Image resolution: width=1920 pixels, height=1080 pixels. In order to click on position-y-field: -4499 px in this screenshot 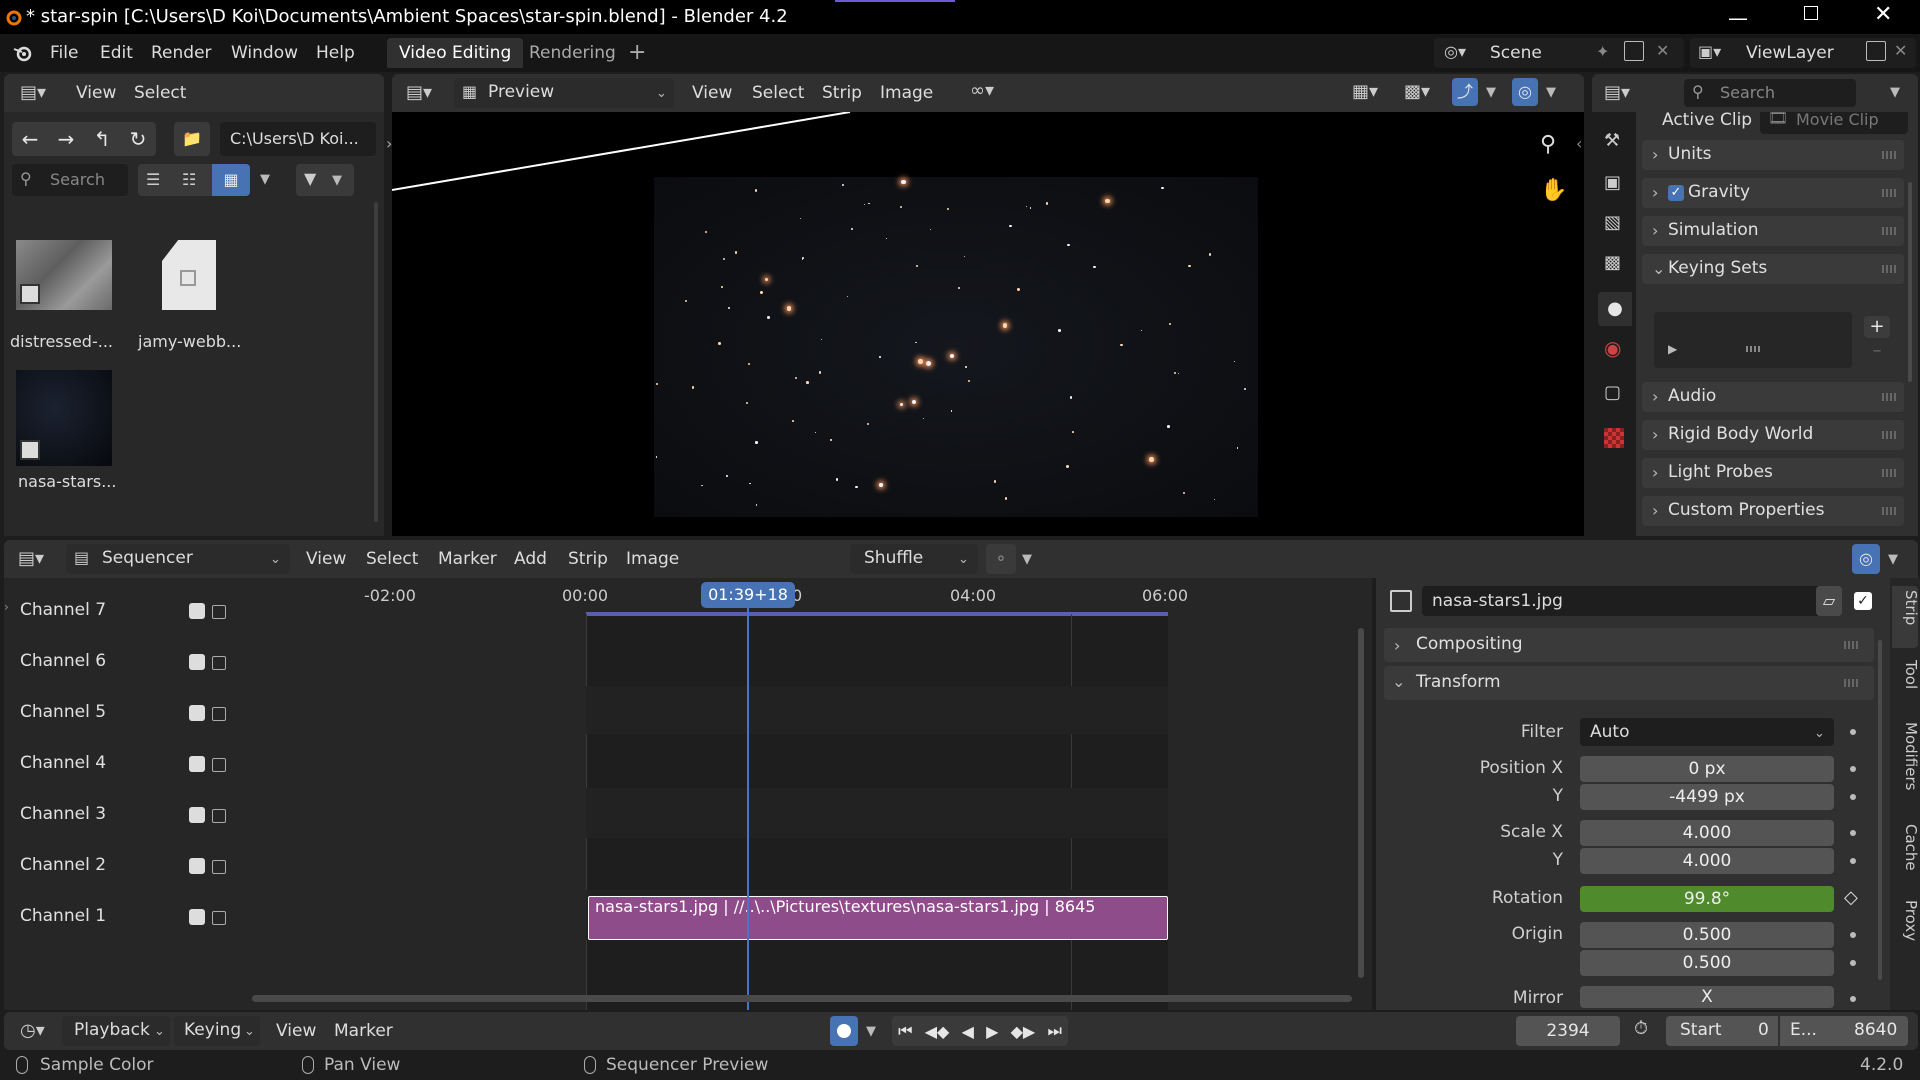, I will do `click(1707, 797)`.